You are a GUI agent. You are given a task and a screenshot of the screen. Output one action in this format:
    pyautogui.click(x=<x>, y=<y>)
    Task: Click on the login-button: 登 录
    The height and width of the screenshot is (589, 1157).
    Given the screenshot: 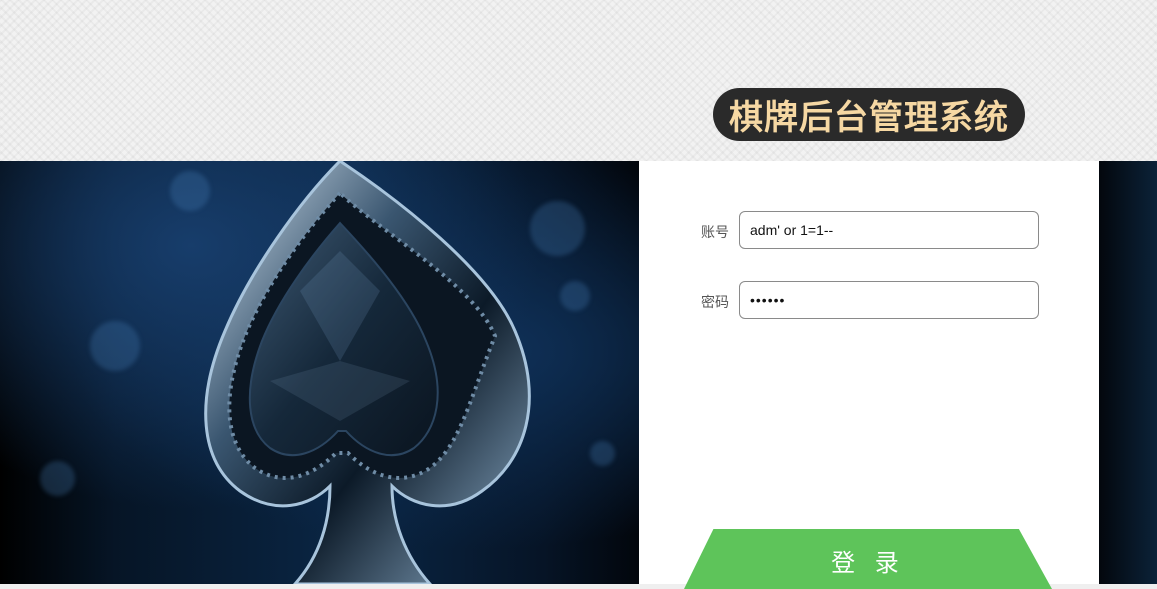 What is the action you would take?
    pyautogui.click(x=868, y=559)
    